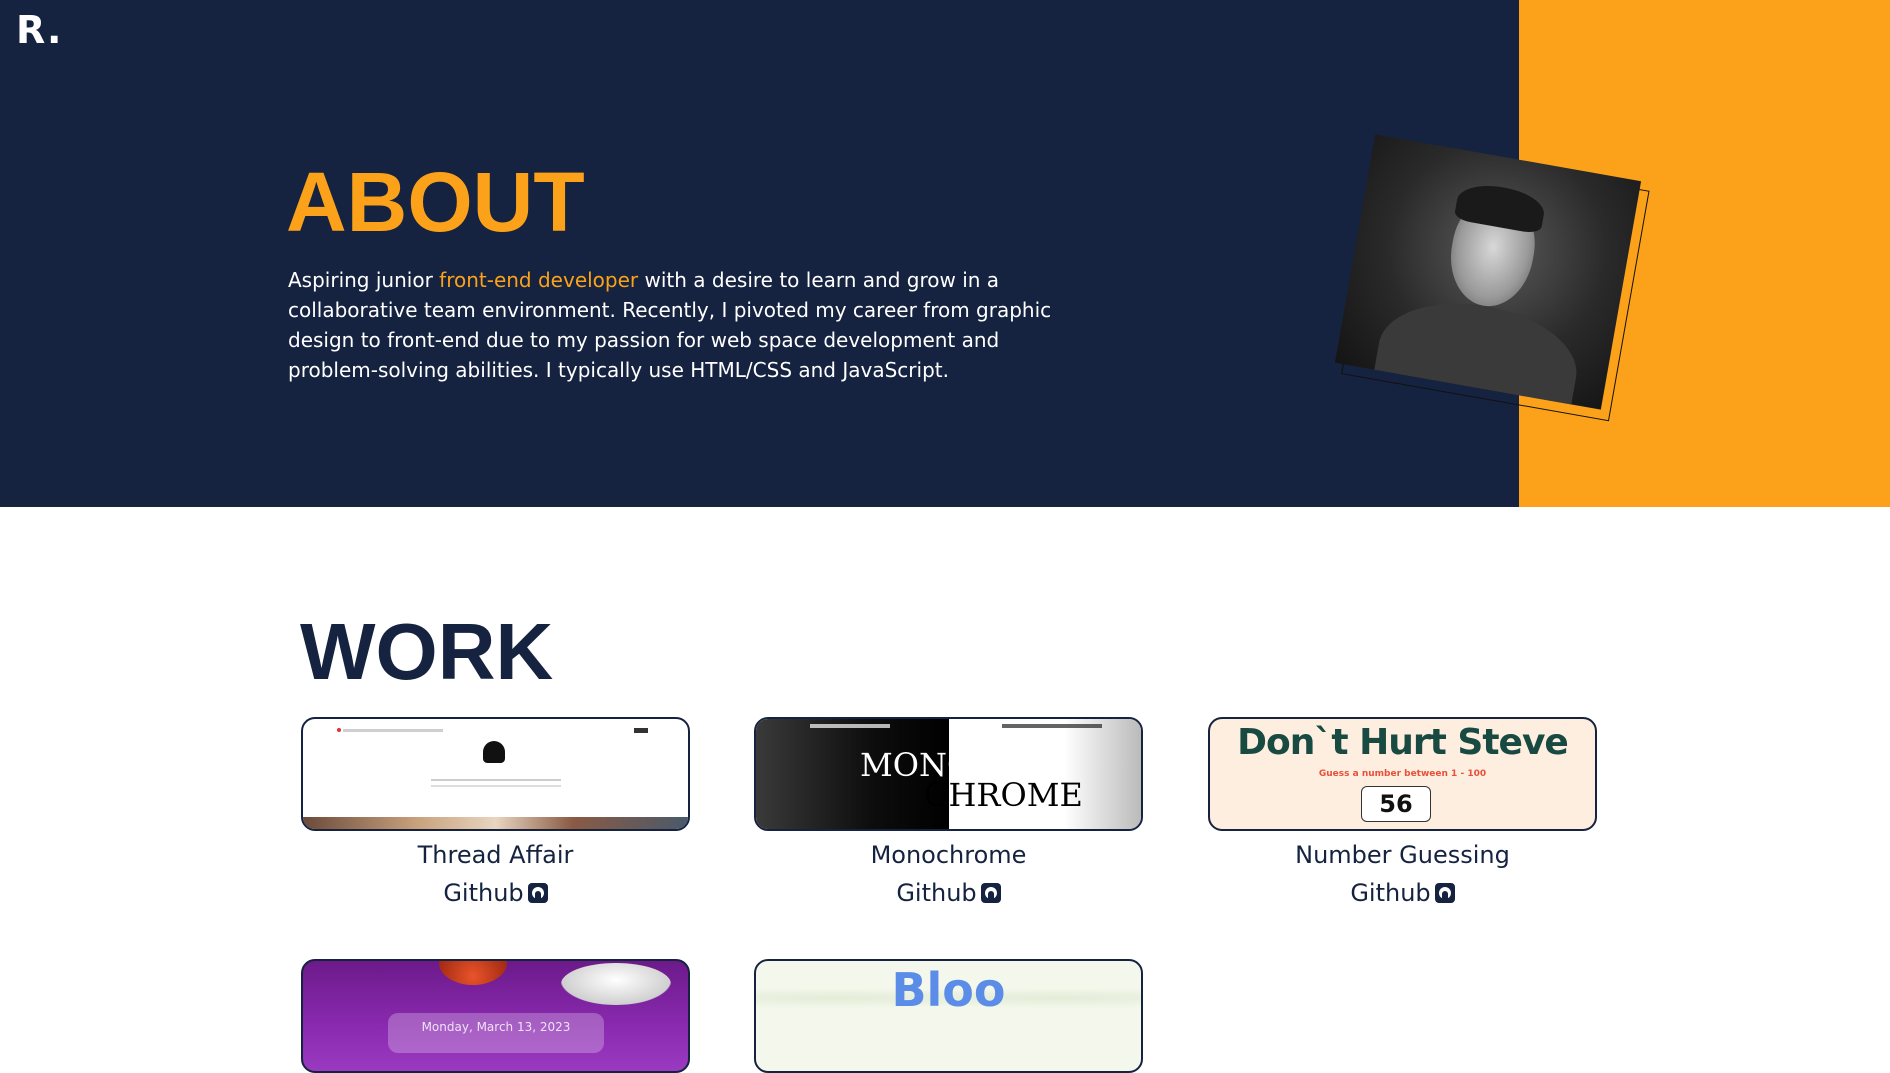 The width and height of the screenshot is (1890, 1073). I want to click on thumb-game-subtitle: Guess a number between 1 - 100, so click(1402, 774).